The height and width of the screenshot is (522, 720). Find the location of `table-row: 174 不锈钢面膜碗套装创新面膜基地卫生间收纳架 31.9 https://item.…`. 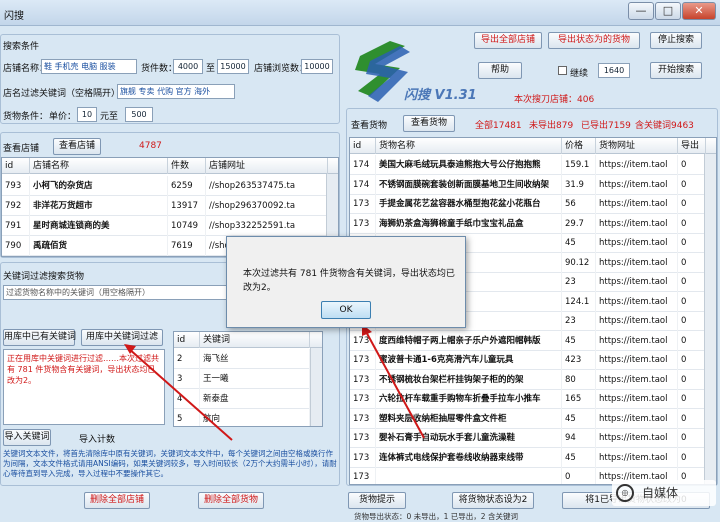

table-row: 174 不锈钢面膜碗套装创新面膜基地卫生间收纳架 31.9 https://item.… is located at coordinates (533, 184).